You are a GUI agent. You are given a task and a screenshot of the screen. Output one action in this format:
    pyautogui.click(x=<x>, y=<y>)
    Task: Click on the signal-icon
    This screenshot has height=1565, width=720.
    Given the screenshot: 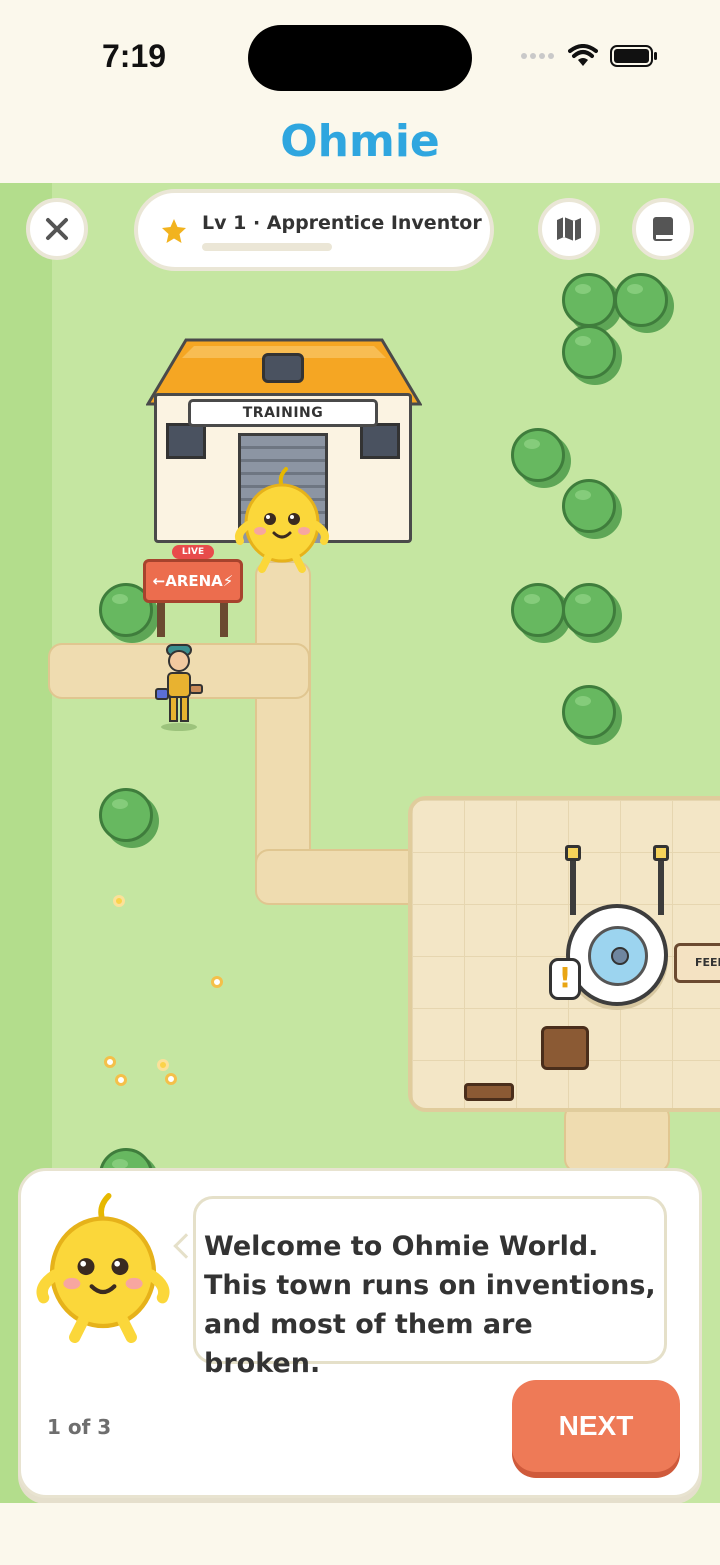 What is the action you would take?
    pyautogui.click(x=537, y=56)
    